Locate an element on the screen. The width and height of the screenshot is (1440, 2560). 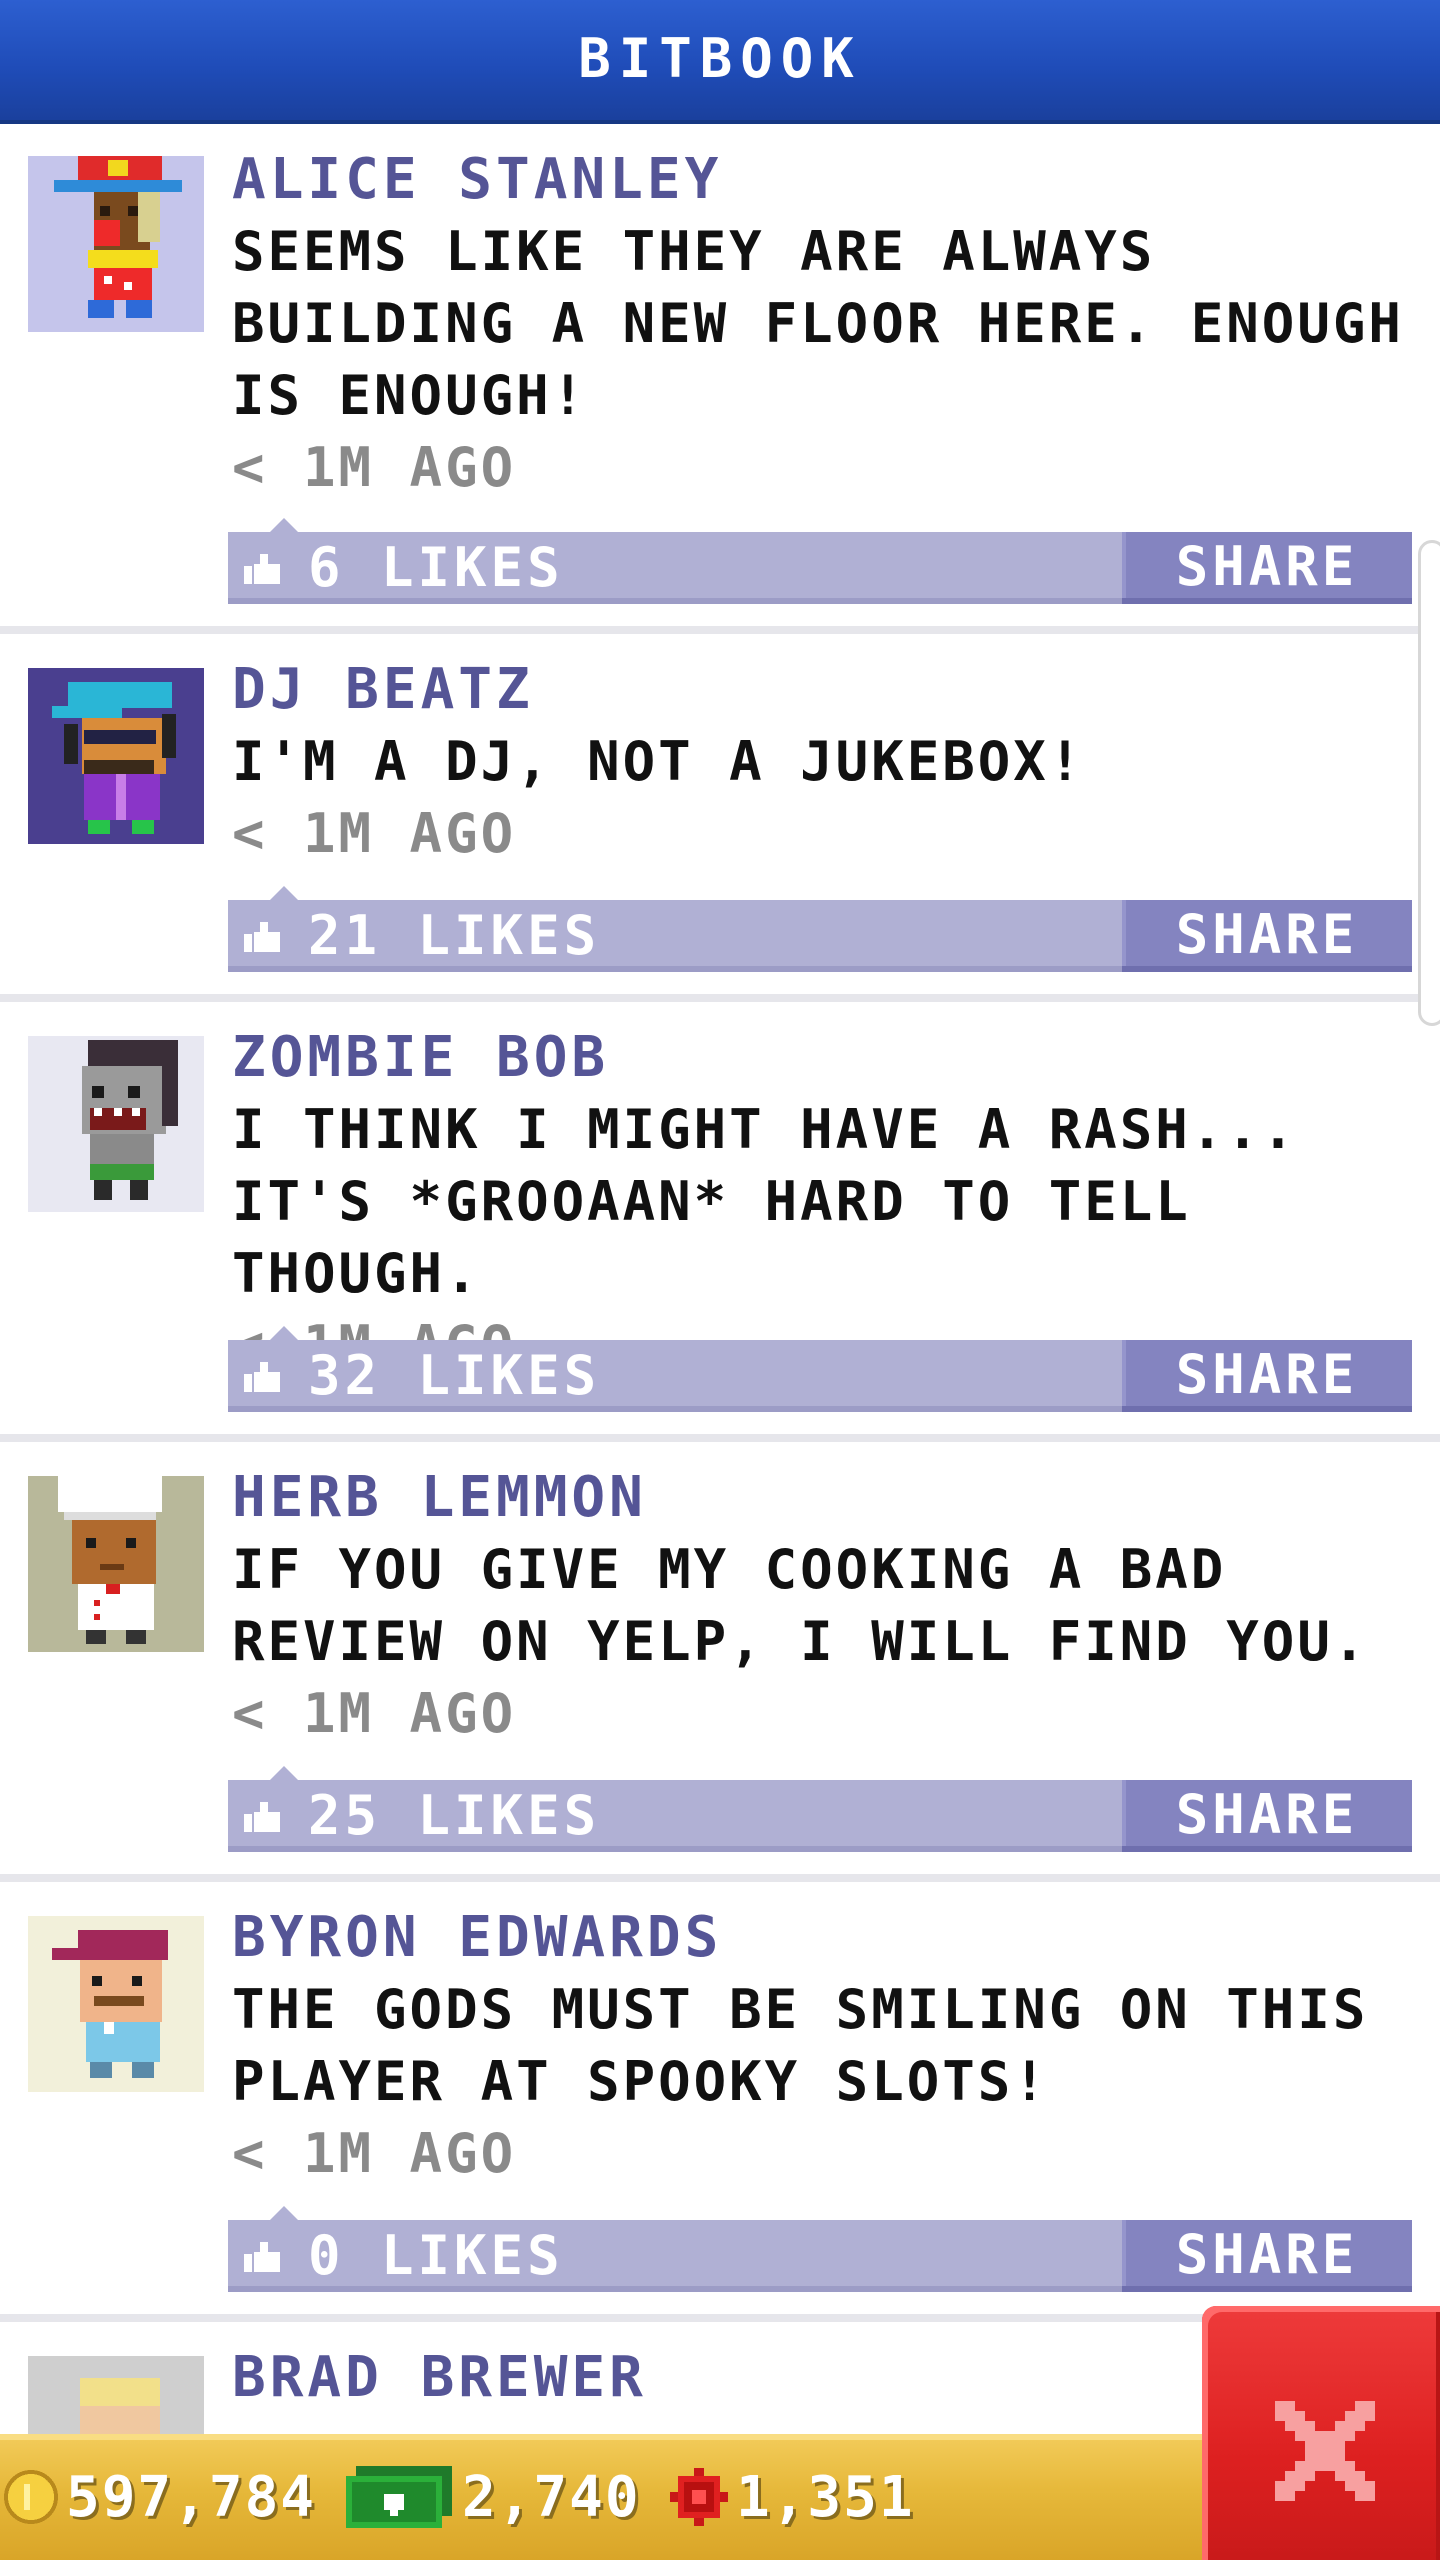
post-author: DJ BEATZ is located at coordinates (822, 690).